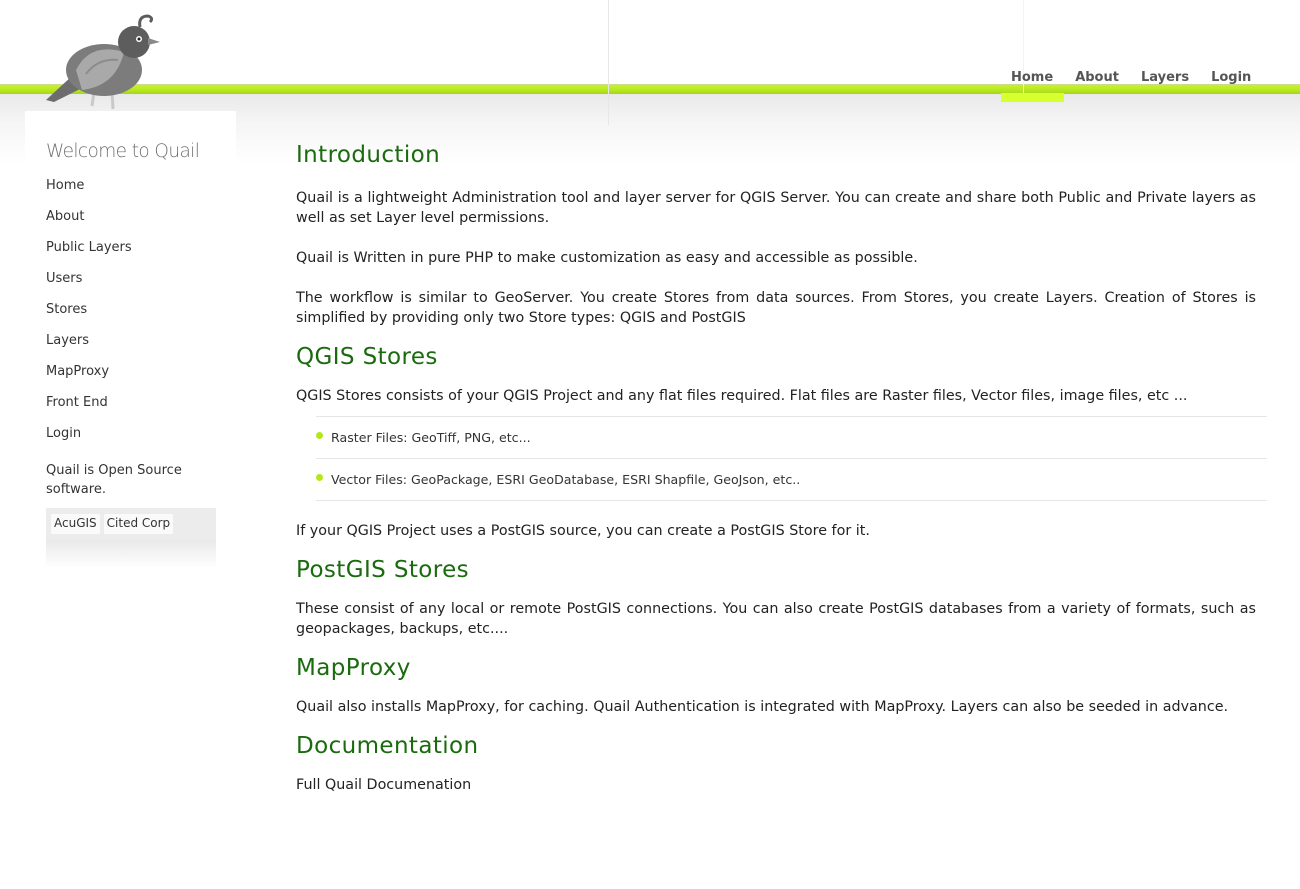 The image size is (1300, 889). What do you see at coordinates (776, 785) in the screenshot?
I see `documentation-link: Full Quail Documenation` at bounding box center [776, 785].